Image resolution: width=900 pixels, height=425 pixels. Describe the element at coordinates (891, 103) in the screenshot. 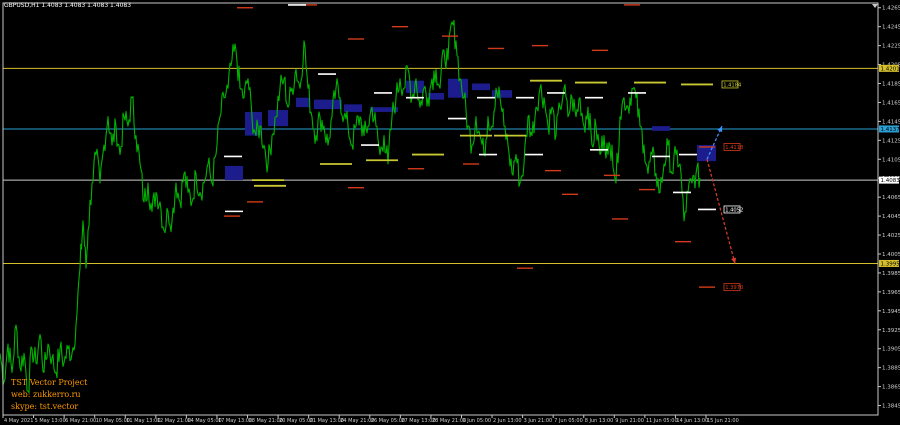

I see `y-tick-label: 1.4165` at that location.